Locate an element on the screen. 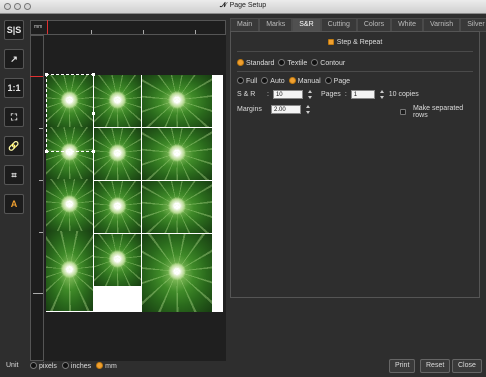 This screenshot has height=377, width=486. link-button: 🔗 is located at coordinates (14, 146).